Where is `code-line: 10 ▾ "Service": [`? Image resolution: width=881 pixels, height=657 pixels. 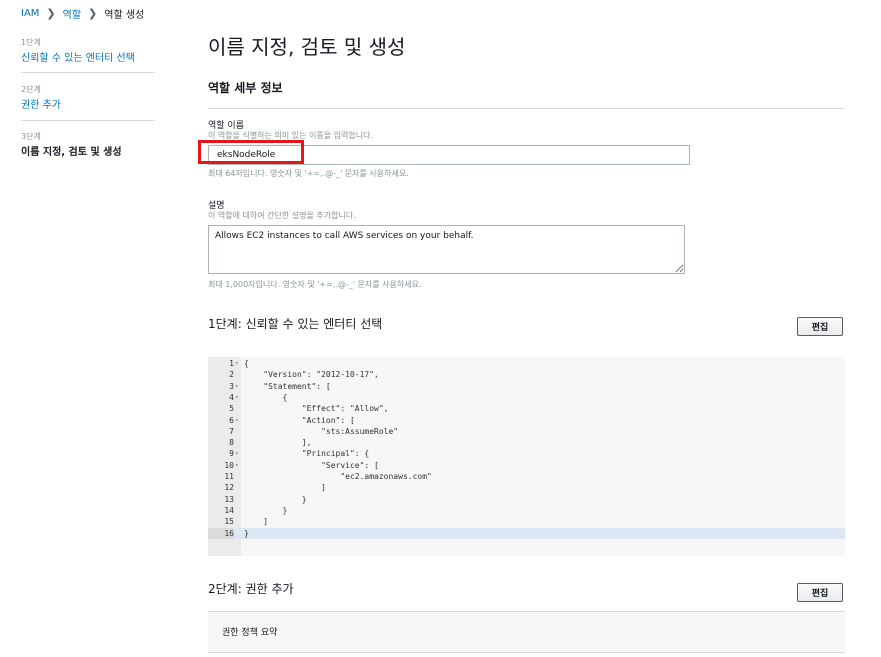 code-line: 10 ▾ "Service": [ is located at coordinates (526, 465).